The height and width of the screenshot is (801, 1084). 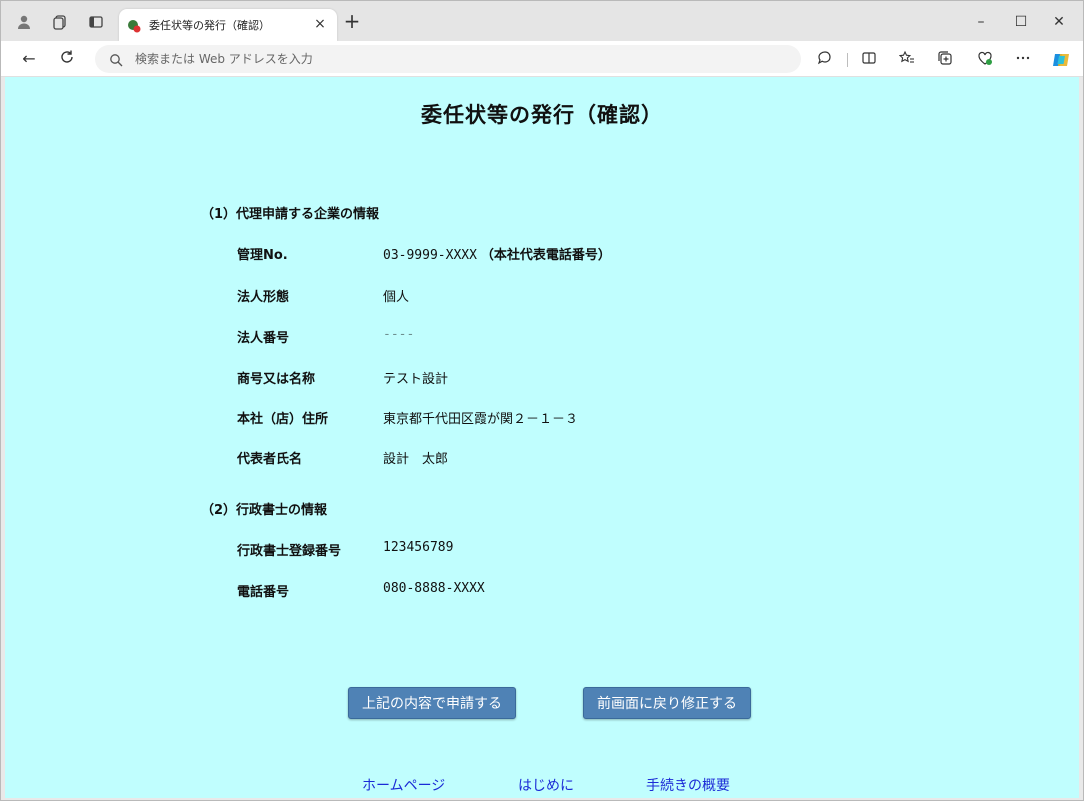 I want to click on section-scrivener-heading: （2）行政書士の情報, so click(x=264, y=510).